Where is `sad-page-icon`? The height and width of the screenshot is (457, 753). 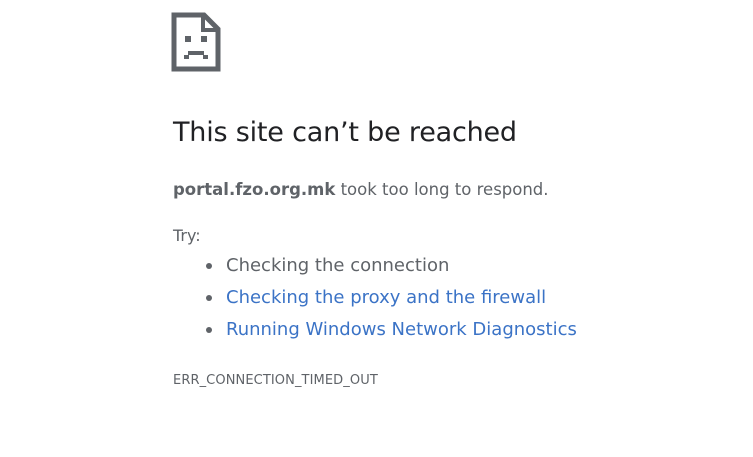
sad-page-icon is located at coordinates (196, 42).